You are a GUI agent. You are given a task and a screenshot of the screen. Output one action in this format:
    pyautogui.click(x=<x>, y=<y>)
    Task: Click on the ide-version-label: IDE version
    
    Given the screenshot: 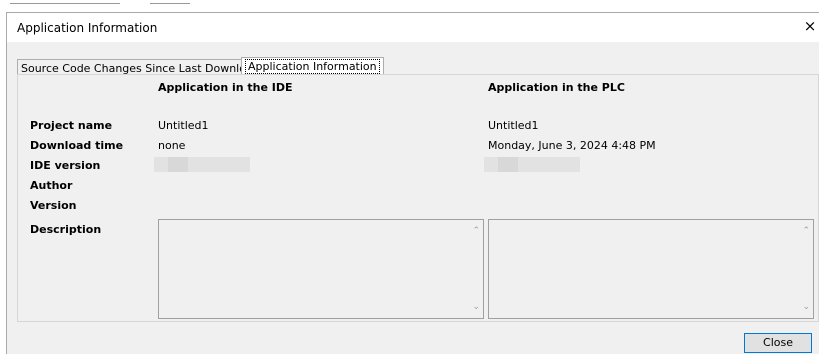 What is the action you would take?
    pyautogui.click(x=65, y=165)
    